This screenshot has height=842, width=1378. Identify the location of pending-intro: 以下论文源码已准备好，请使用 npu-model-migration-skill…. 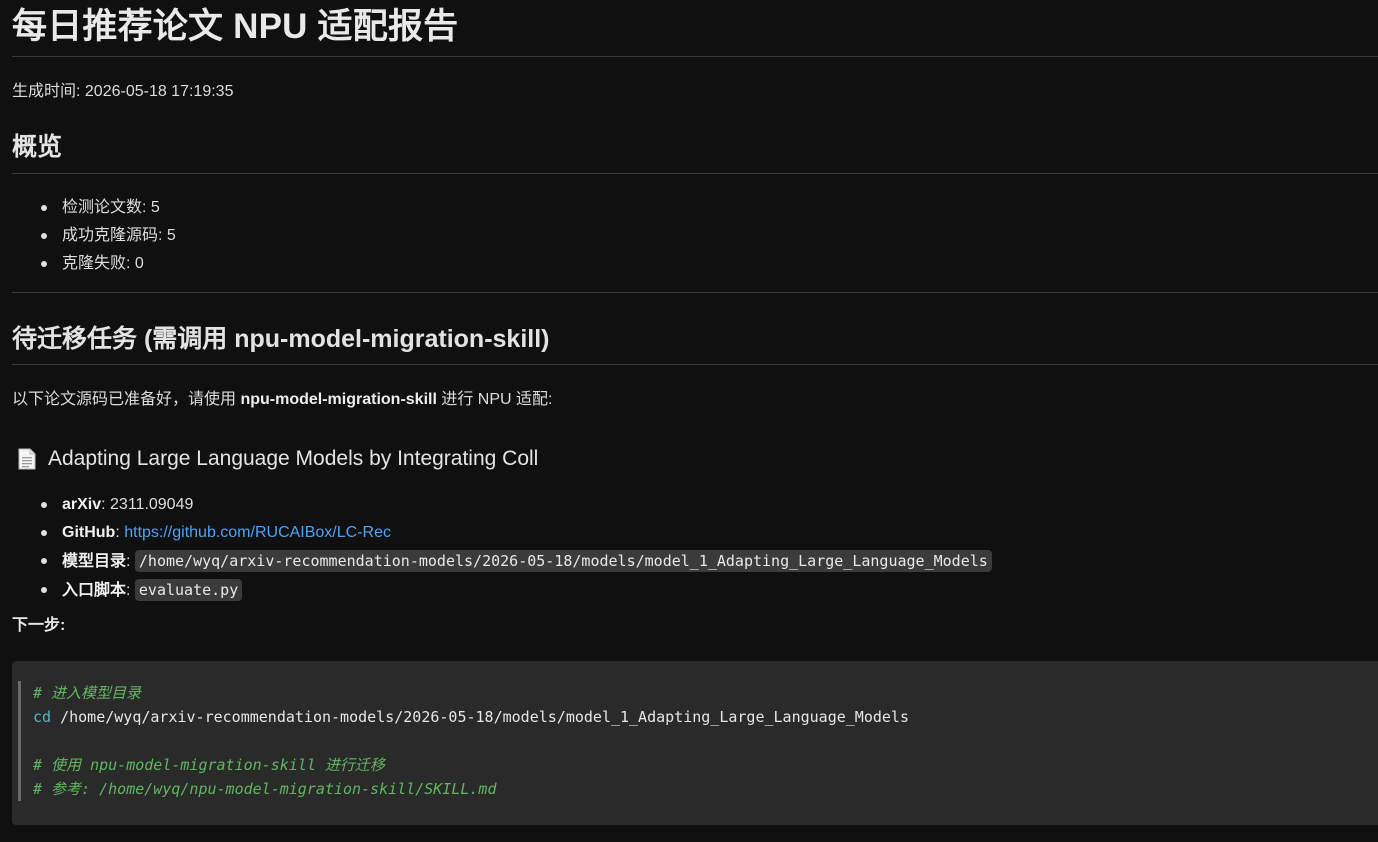
(695, 400).